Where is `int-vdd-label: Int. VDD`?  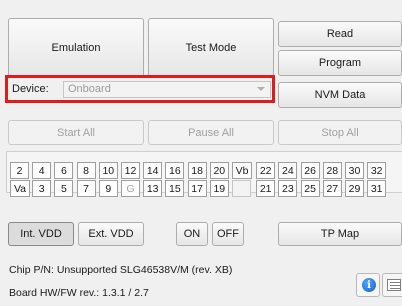
int-vdd-label: Int. VDD is located at coordinates (41, 234).